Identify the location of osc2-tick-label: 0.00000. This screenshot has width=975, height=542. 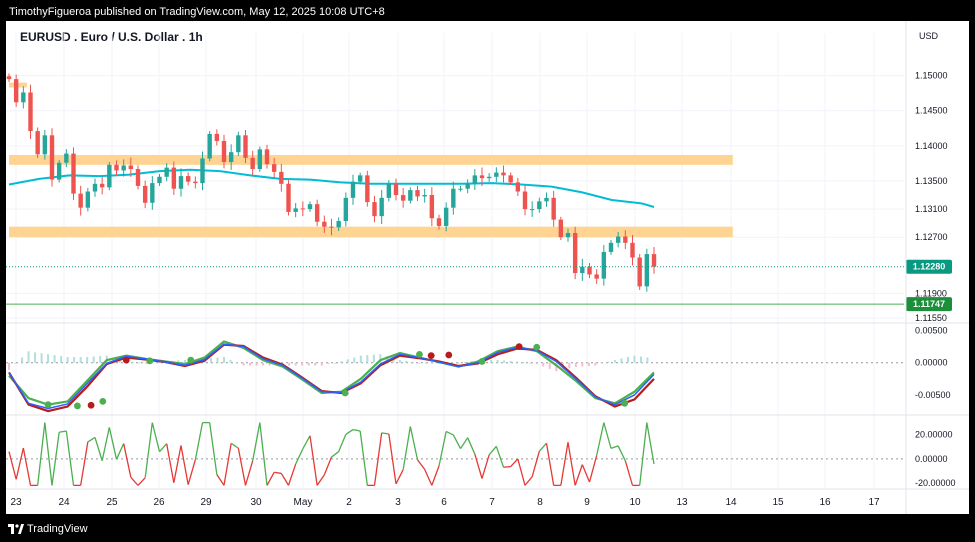
(931, 459).